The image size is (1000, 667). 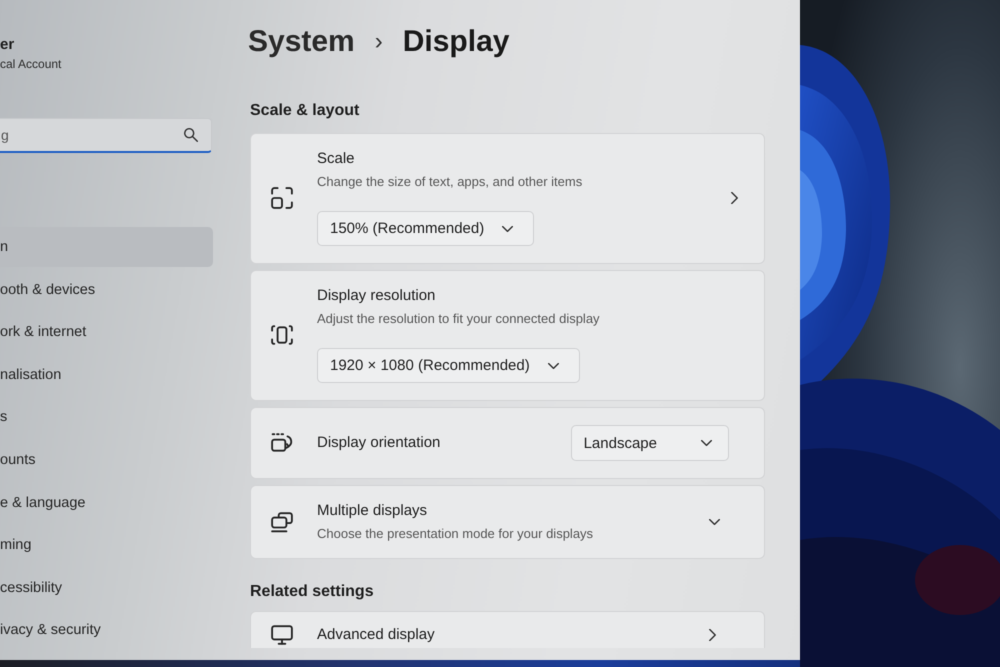 I want to click on setting-card: Advanced display, so click(x=507, y=629).